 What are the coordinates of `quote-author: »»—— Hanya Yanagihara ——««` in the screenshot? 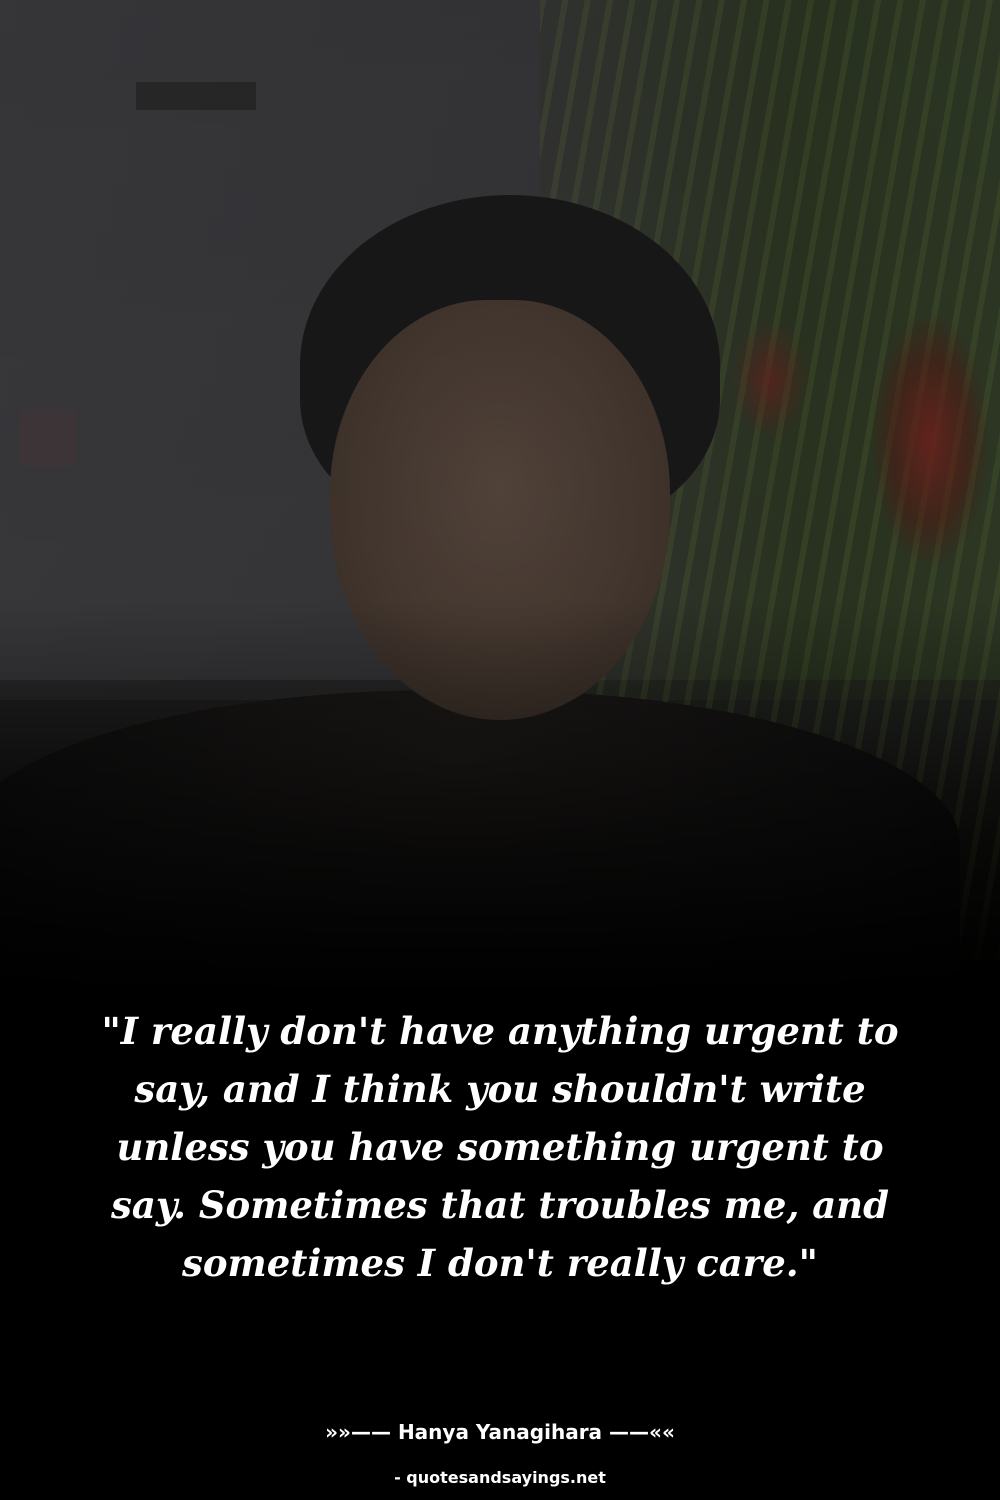 It's located at (500, 1432).